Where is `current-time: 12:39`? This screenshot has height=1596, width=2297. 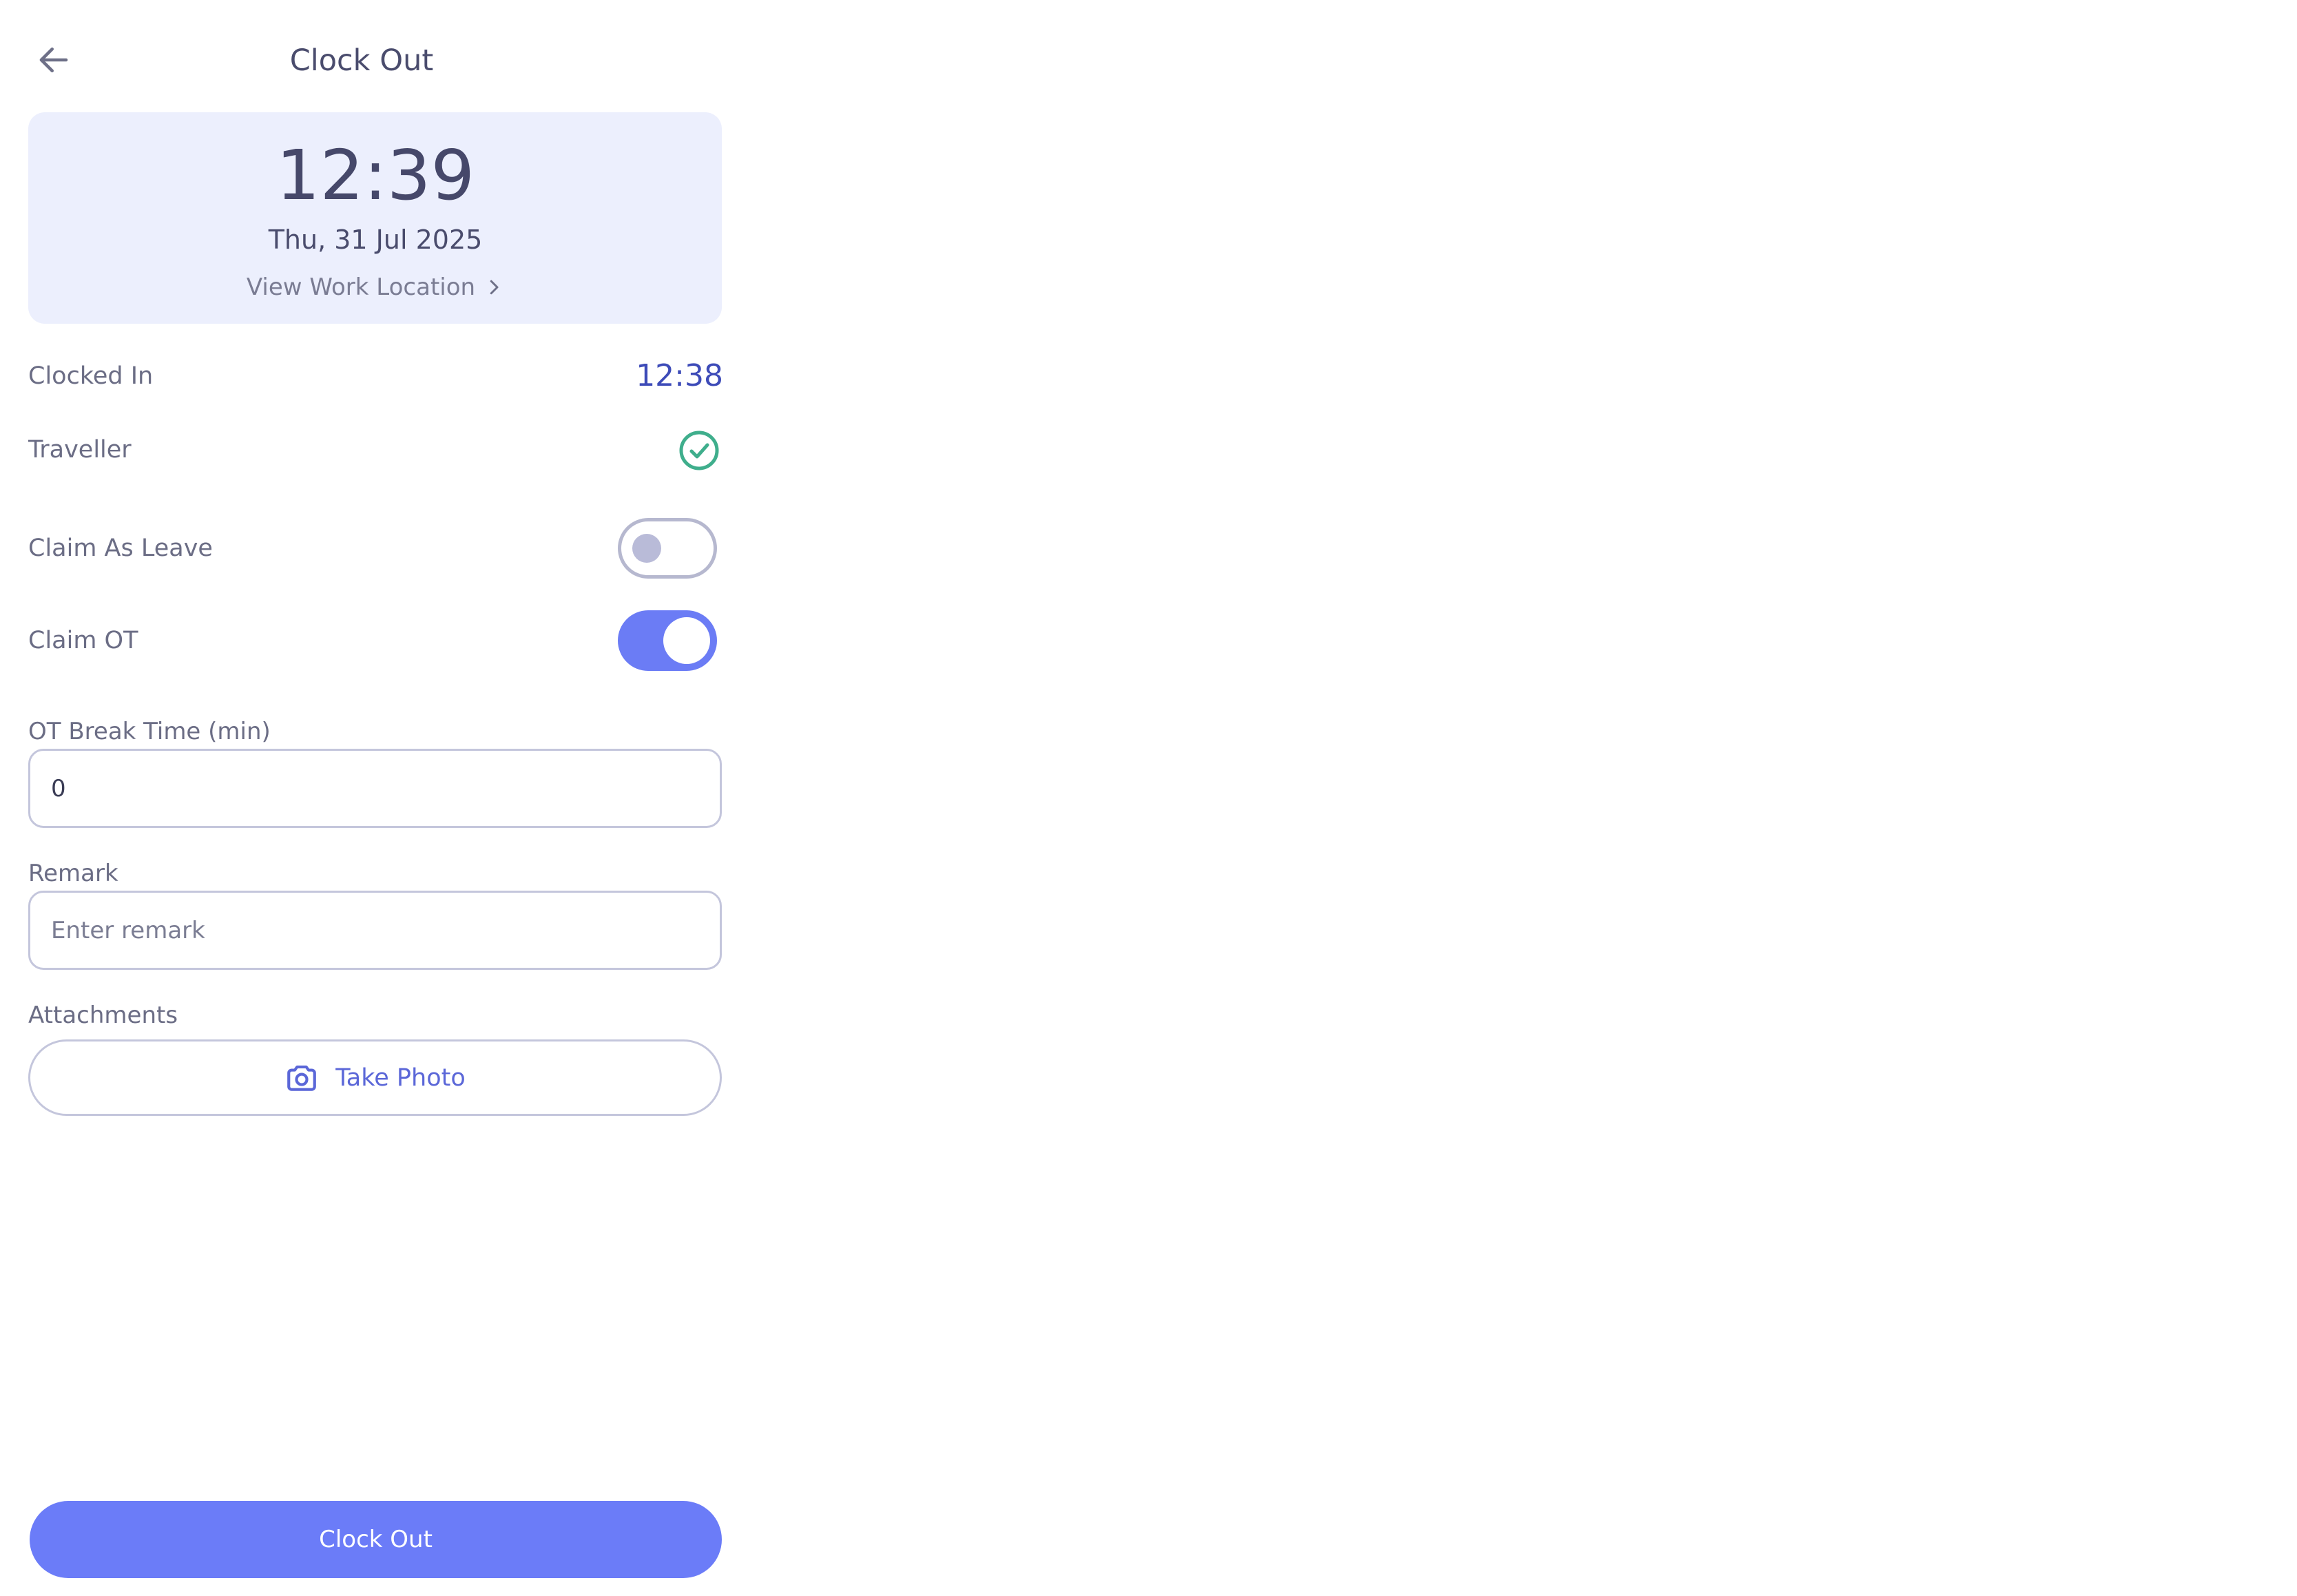
current-time: 12:39 is located at coordinates (375, 175).